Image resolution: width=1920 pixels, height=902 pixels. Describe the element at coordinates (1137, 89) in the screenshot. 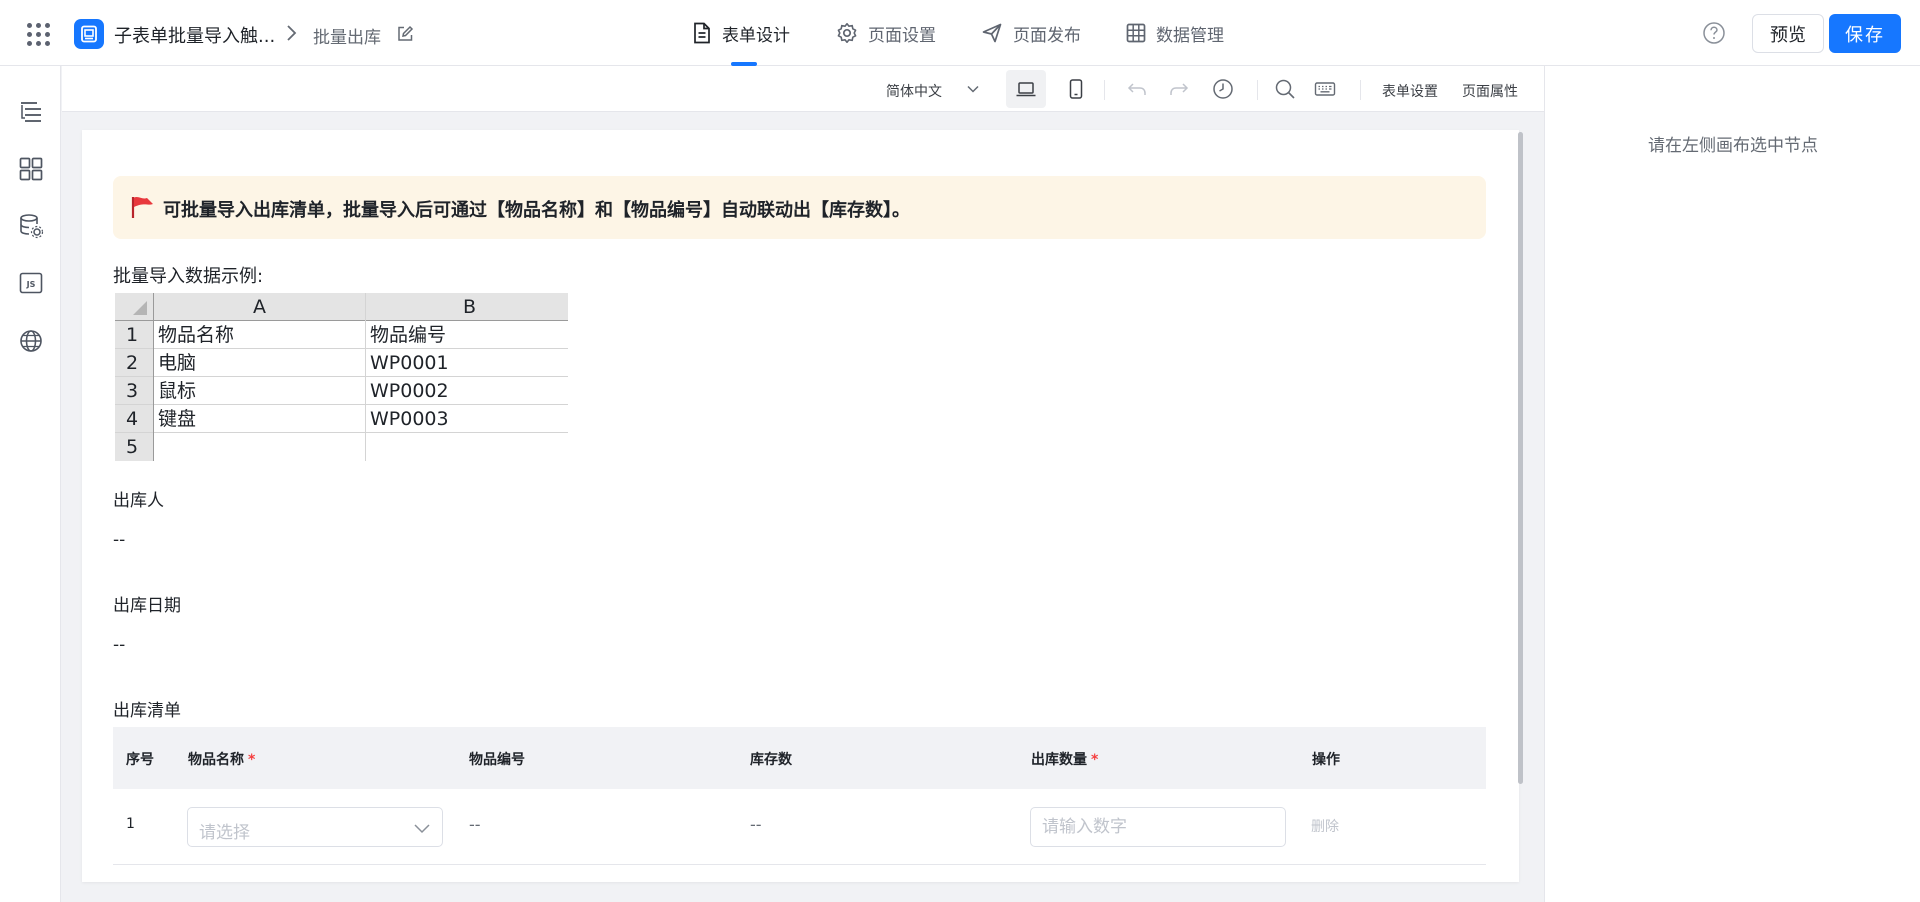

I see `undo-icon` at that location.